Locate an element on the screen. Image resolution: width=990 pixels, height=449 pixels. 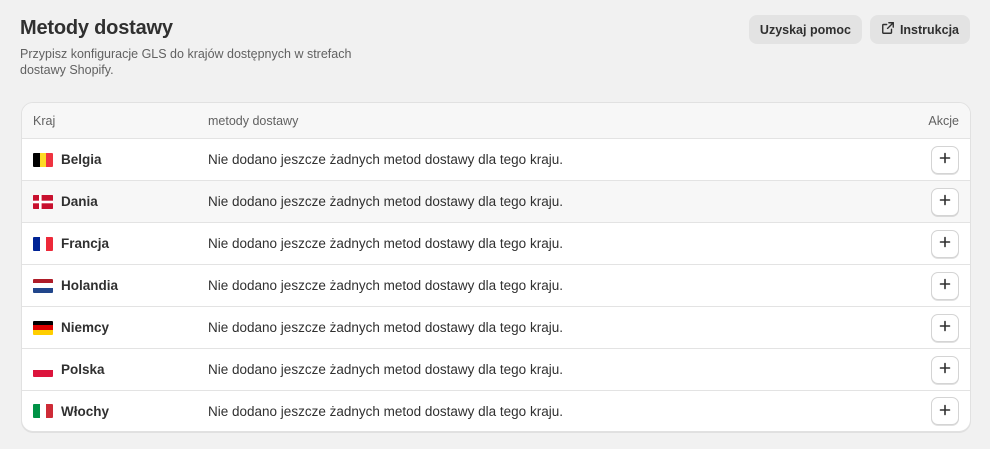
country-name: Dania is located at coordinates (79, 201).